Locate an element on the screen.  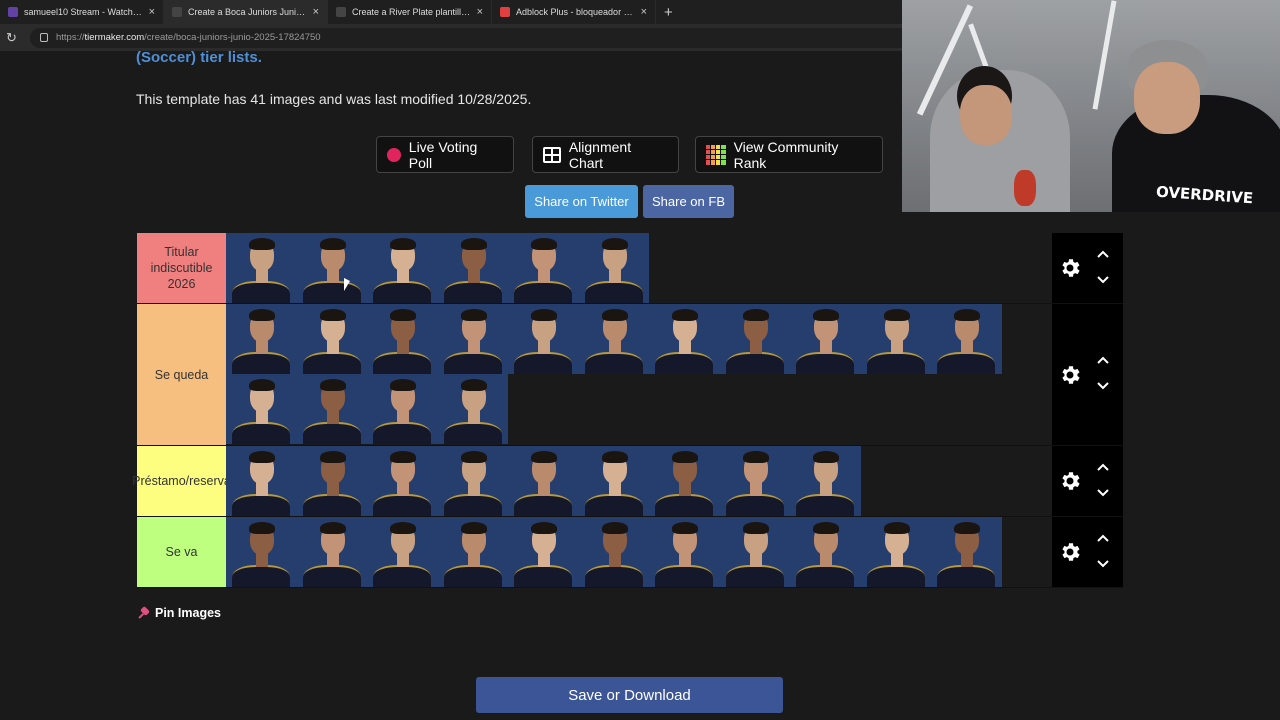
site-info-icon is located at coordinates (44, 37).